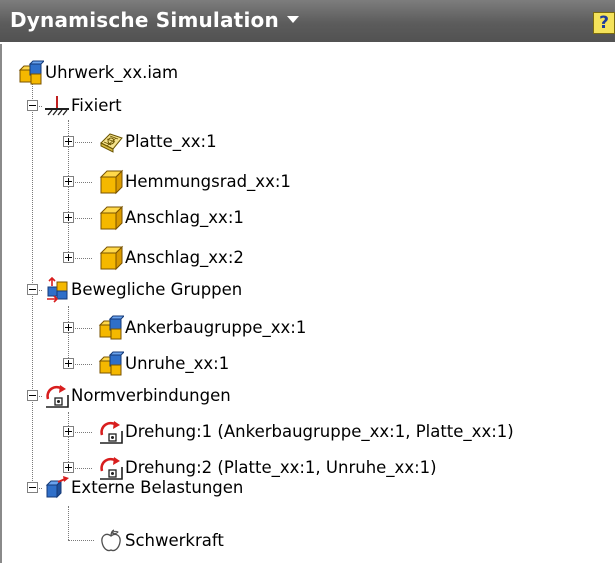  Describe the element at coordinates (216, 327) in the screenshot. I see `tree-item-label: Ankerbaugruppe_xx:1` at that location.